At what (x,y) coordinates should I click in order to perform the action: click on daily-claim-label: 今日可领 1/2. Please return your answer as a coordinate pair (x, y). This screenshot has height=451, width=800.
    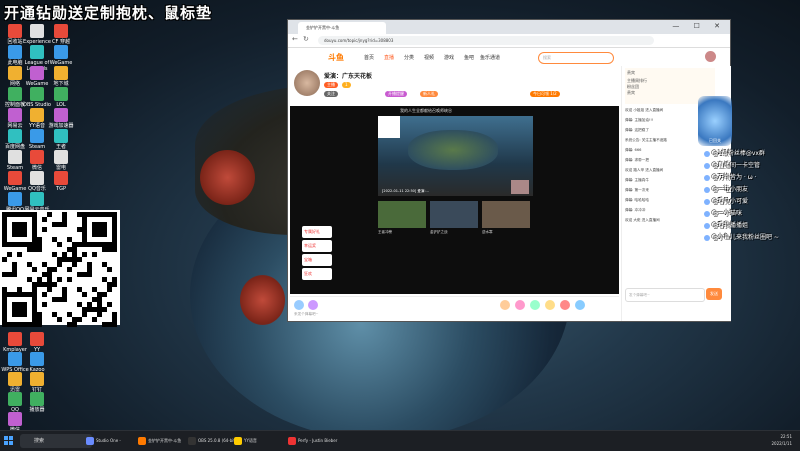
    Looking at the image, I should click on (545, 94).